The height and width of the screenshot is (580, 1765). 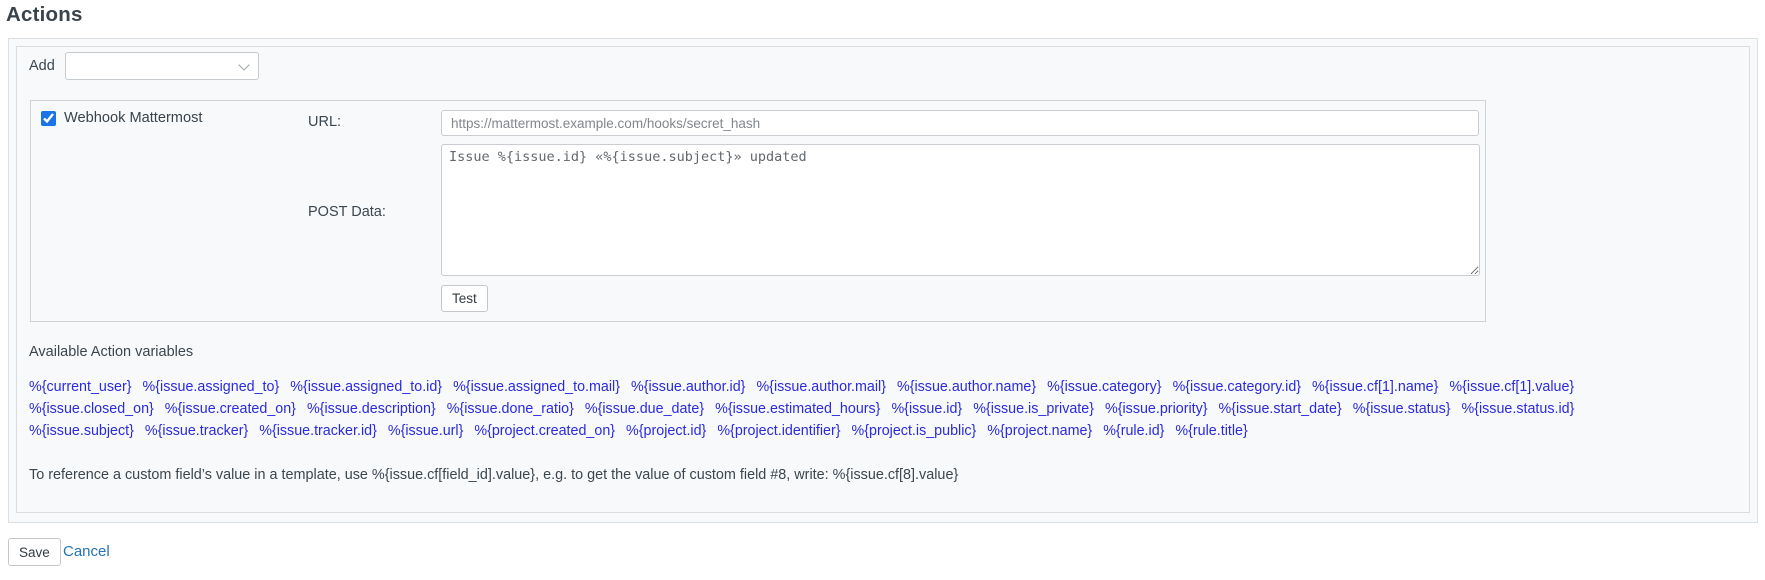 I want to click on action-variable: %{issue.assigned_to}, so click(x=211, y=387).